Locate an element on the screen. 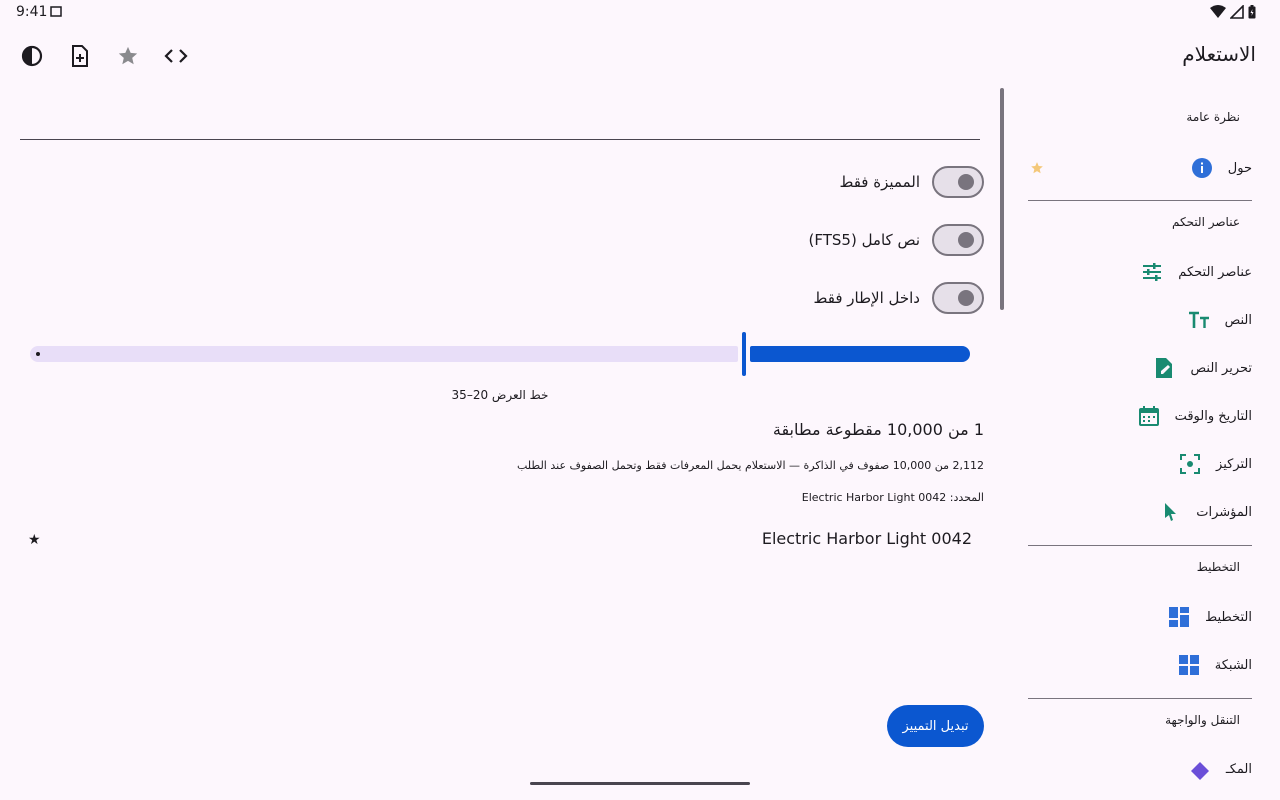  in-frame-switch is located at coordinates (958, 298).